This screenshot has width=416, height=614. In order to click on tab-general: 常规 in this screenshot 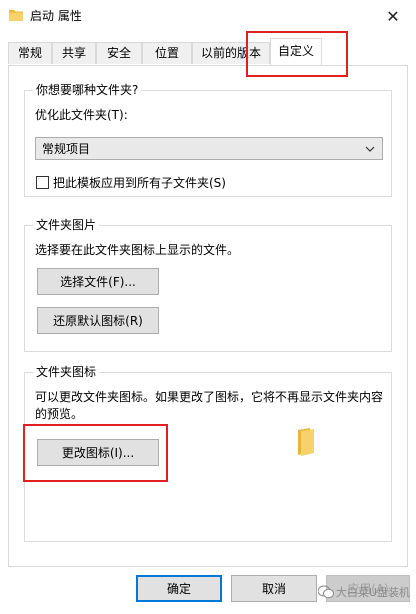, I will do `click(30, 53)`.